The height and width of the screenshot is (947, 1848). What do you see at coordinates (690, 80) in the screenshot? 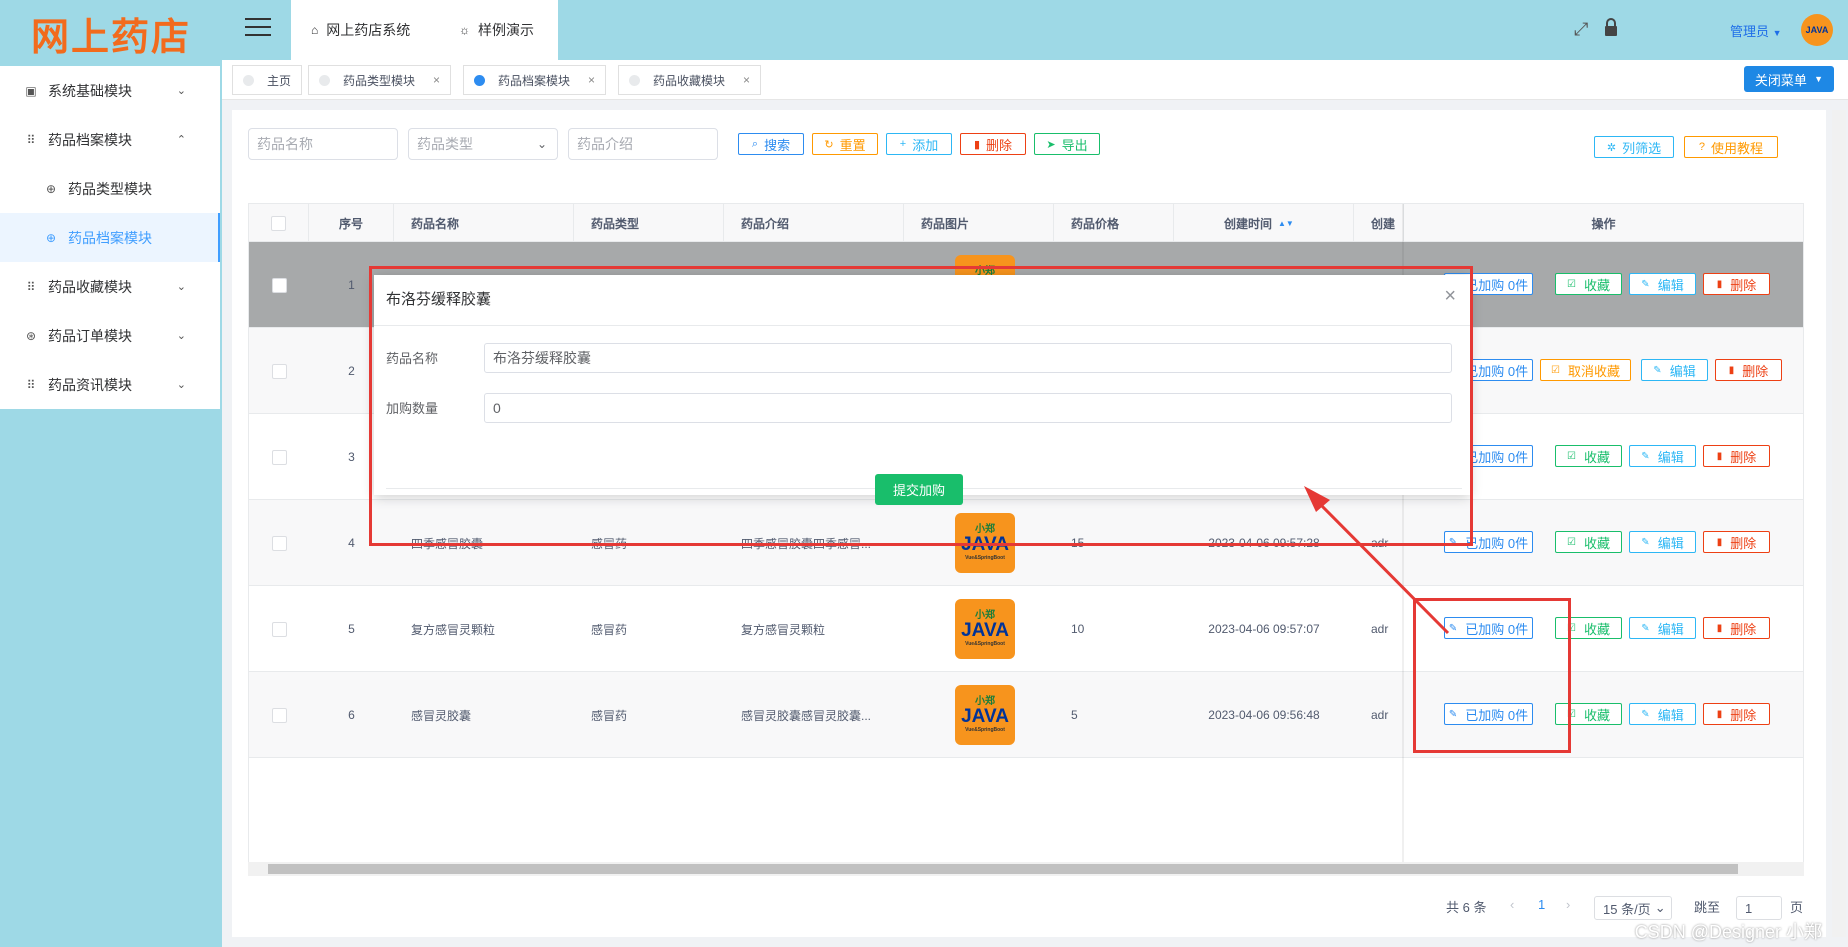
I see `tag-favorites: 药品收藏模块 ×` at bounding box center [690, 80].